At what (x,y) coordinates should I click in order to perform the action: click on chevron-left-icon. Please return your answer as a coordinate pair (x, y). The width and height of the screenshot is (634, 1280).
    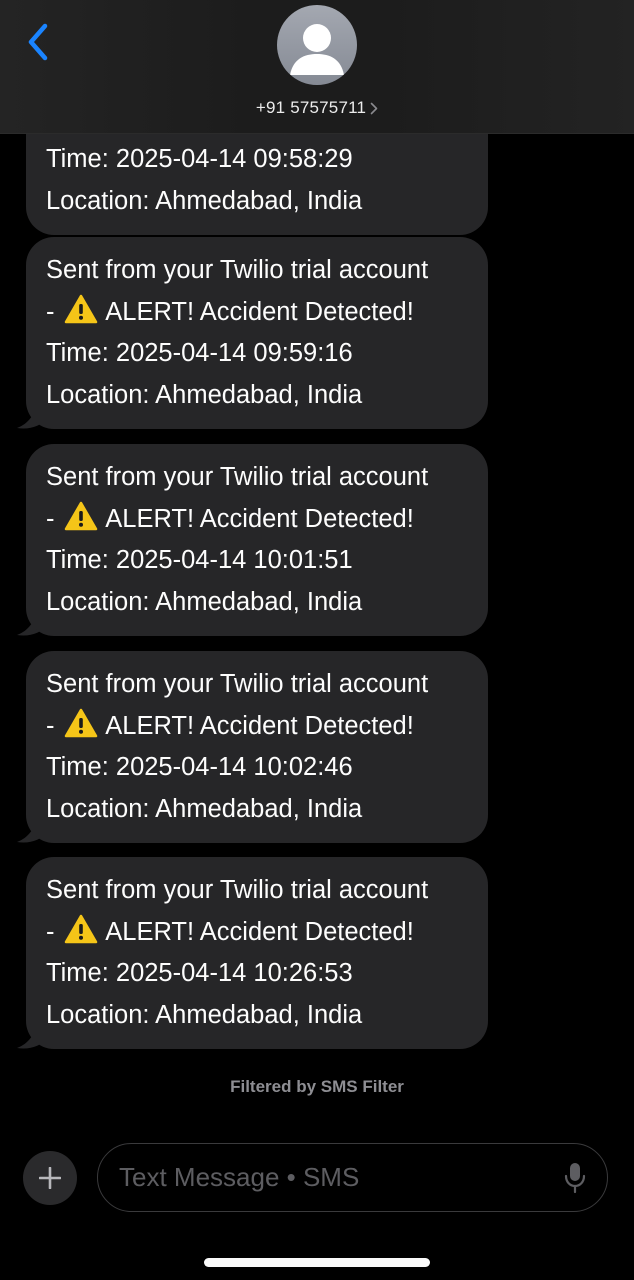
    Looking at the image, I should click on (38, 42).